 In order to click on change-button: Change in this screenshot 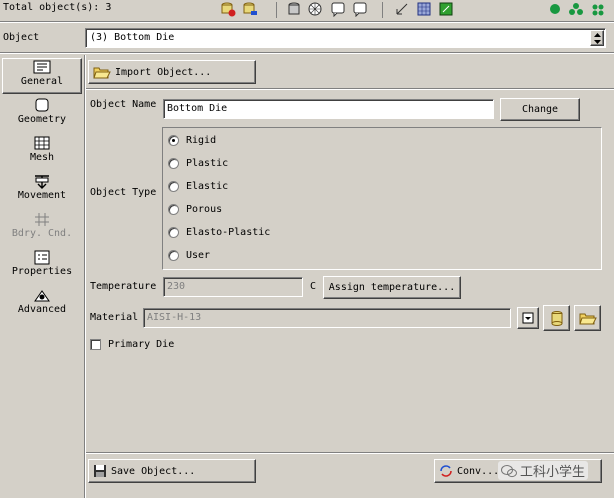, I will do `click(540, 109)`.